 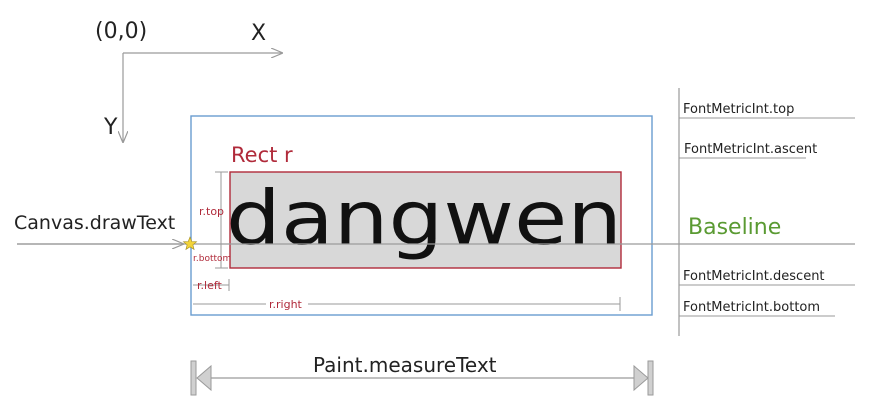 What do you see at coordinates (94, 223) in the screenshot?
I see `draw-text-label: Canvas.drawText` at bounding box center [94, 223].